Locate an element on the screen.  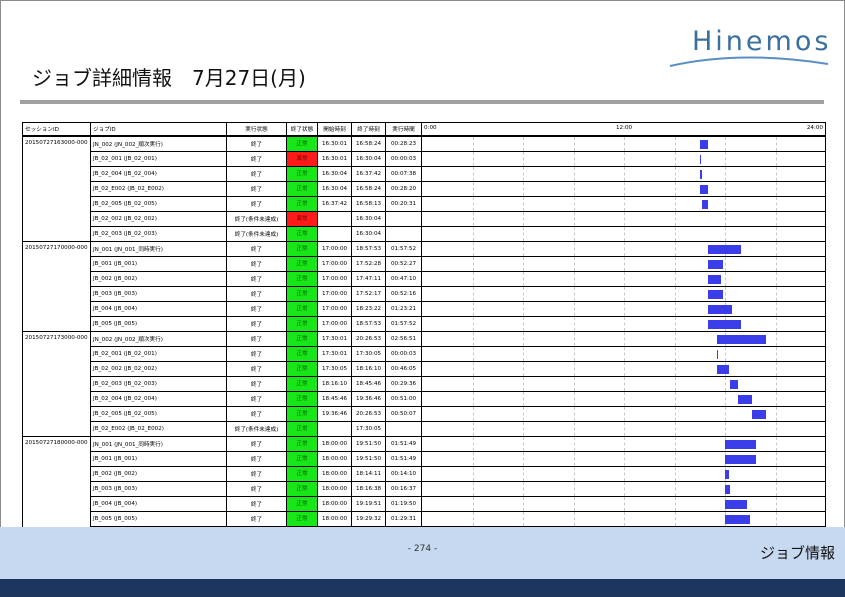
footer-band: - 274 - ジョブ情報 is located at coordinates (422, 553).